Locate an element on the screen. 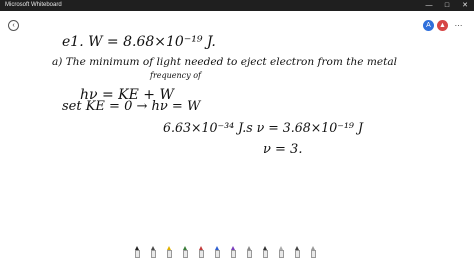  close-button: ✕ is located at coordinates (465, 5).